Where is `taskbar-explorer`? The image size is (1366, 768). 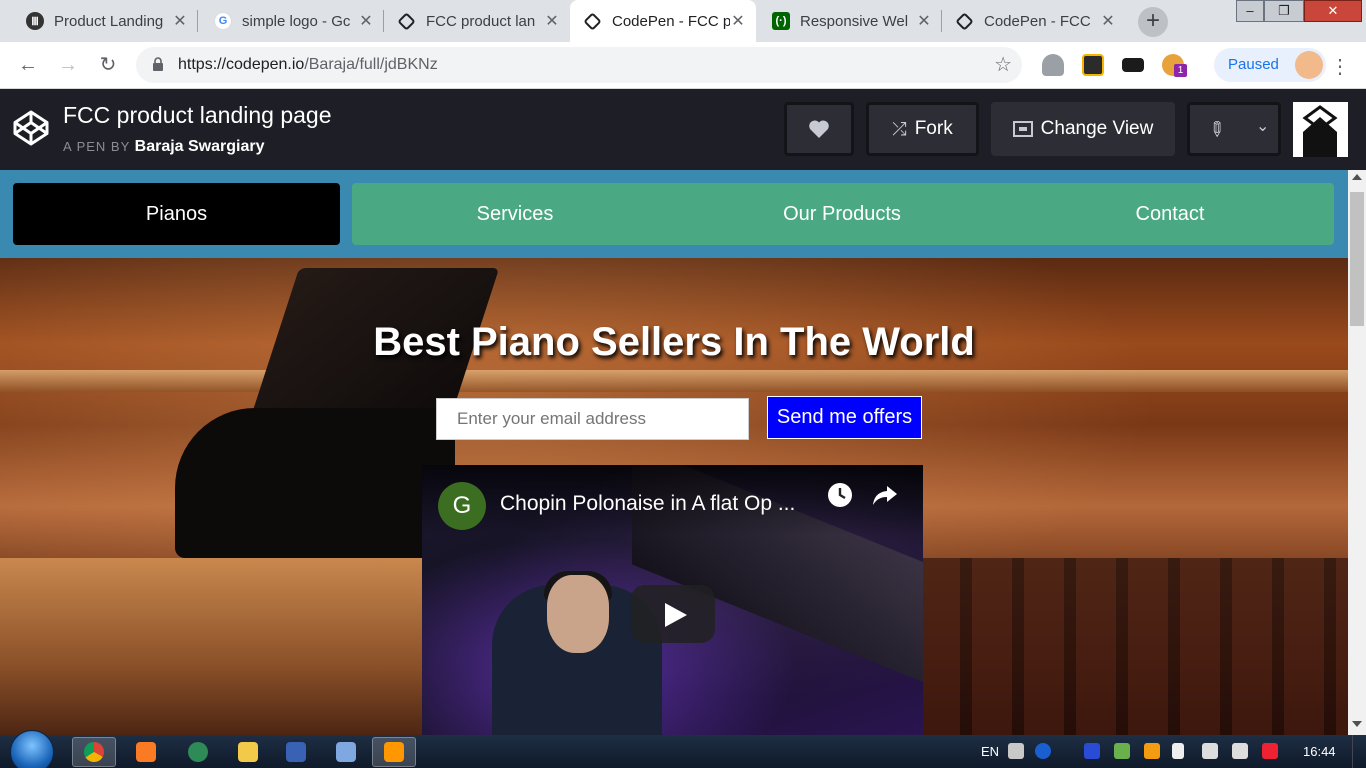 taskbar-explorer is located at coordinates (248, 752).